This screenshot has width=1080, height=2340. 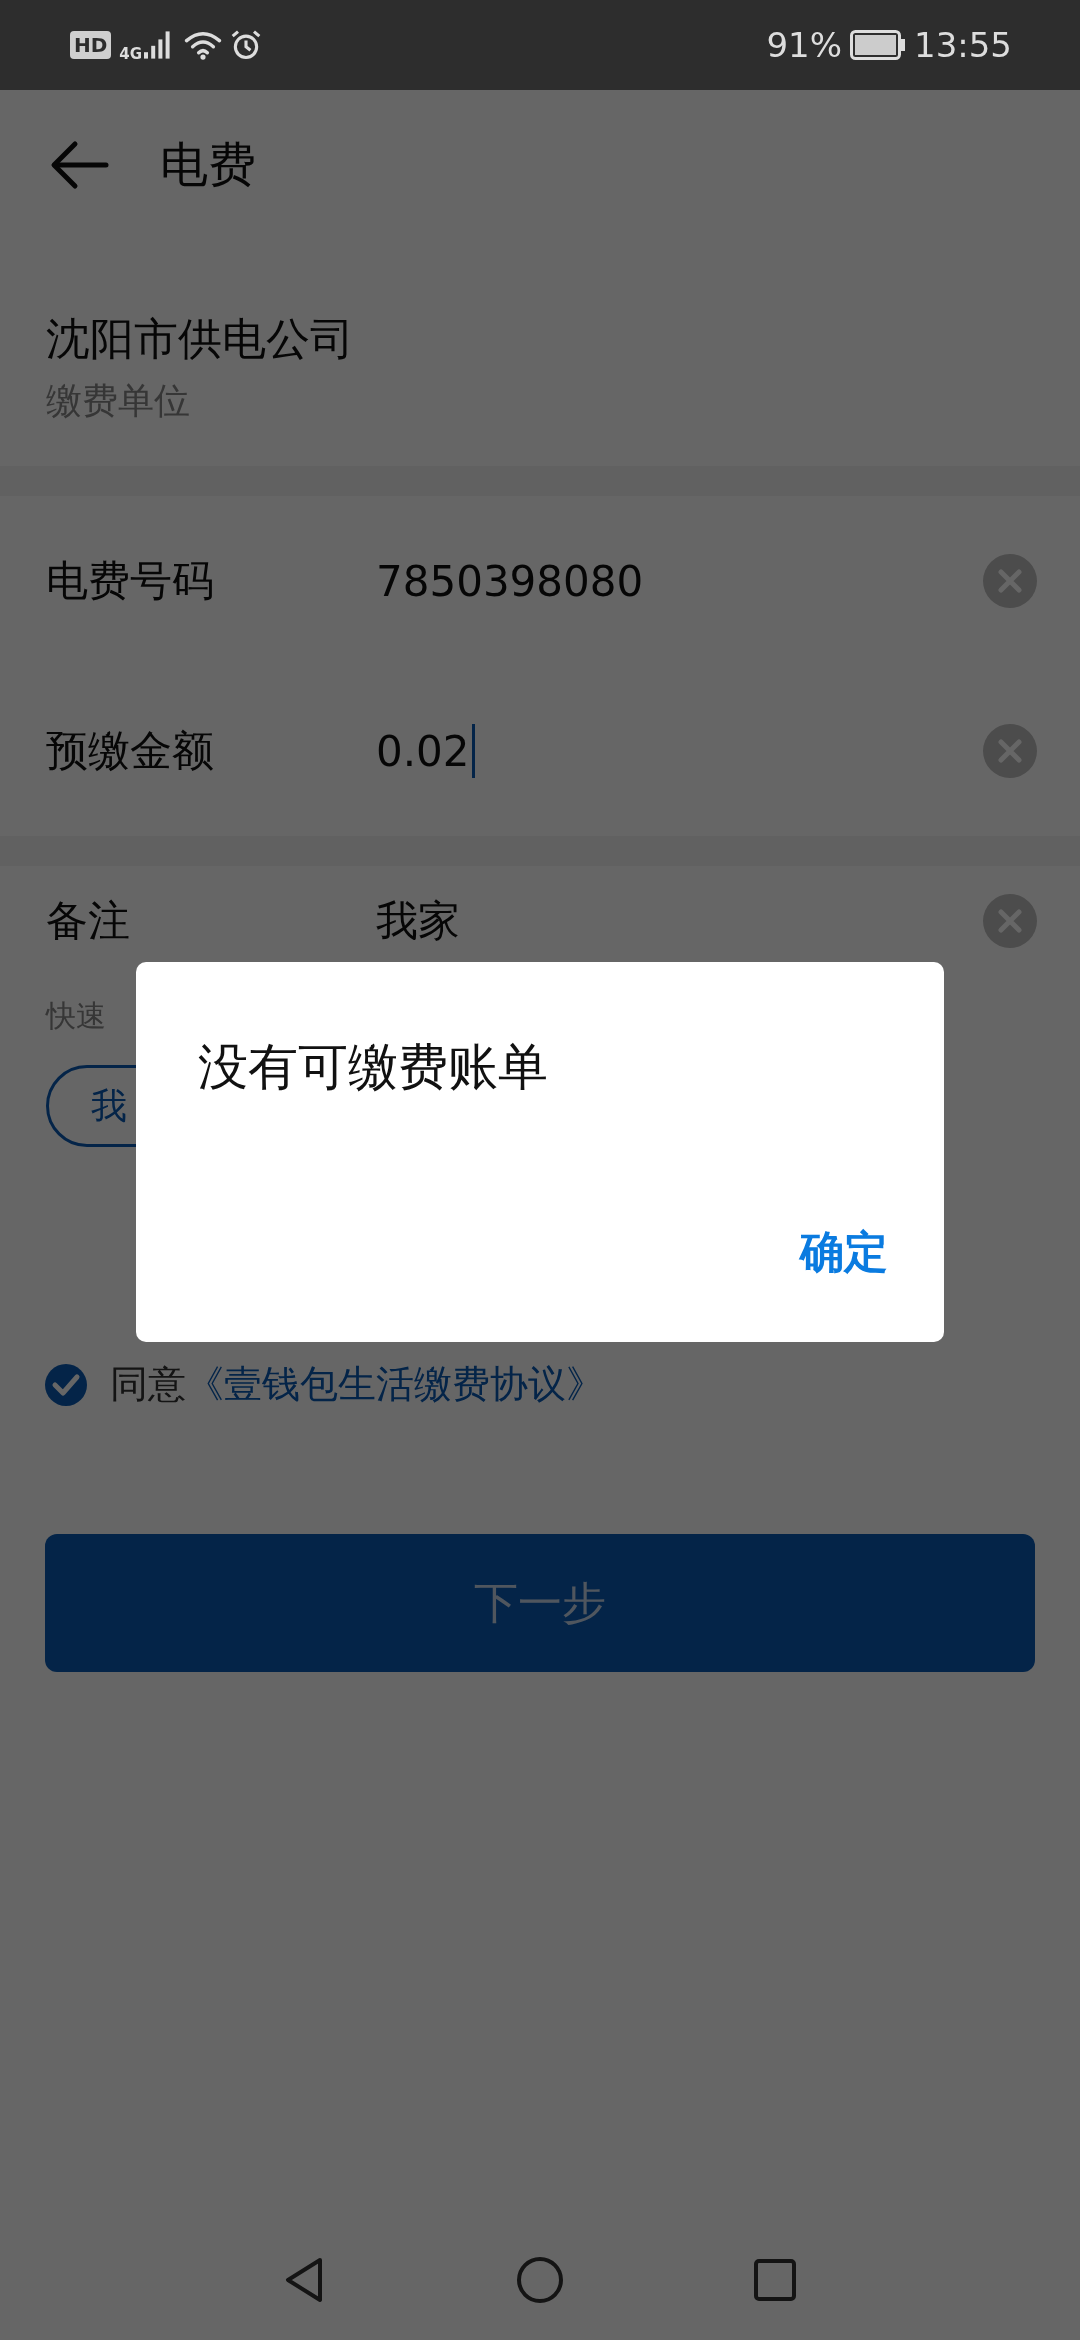 What do you see at coordinates (208, 164) in the screenshot?
I see `page-title: 电费` at bounding box center [208, 164].